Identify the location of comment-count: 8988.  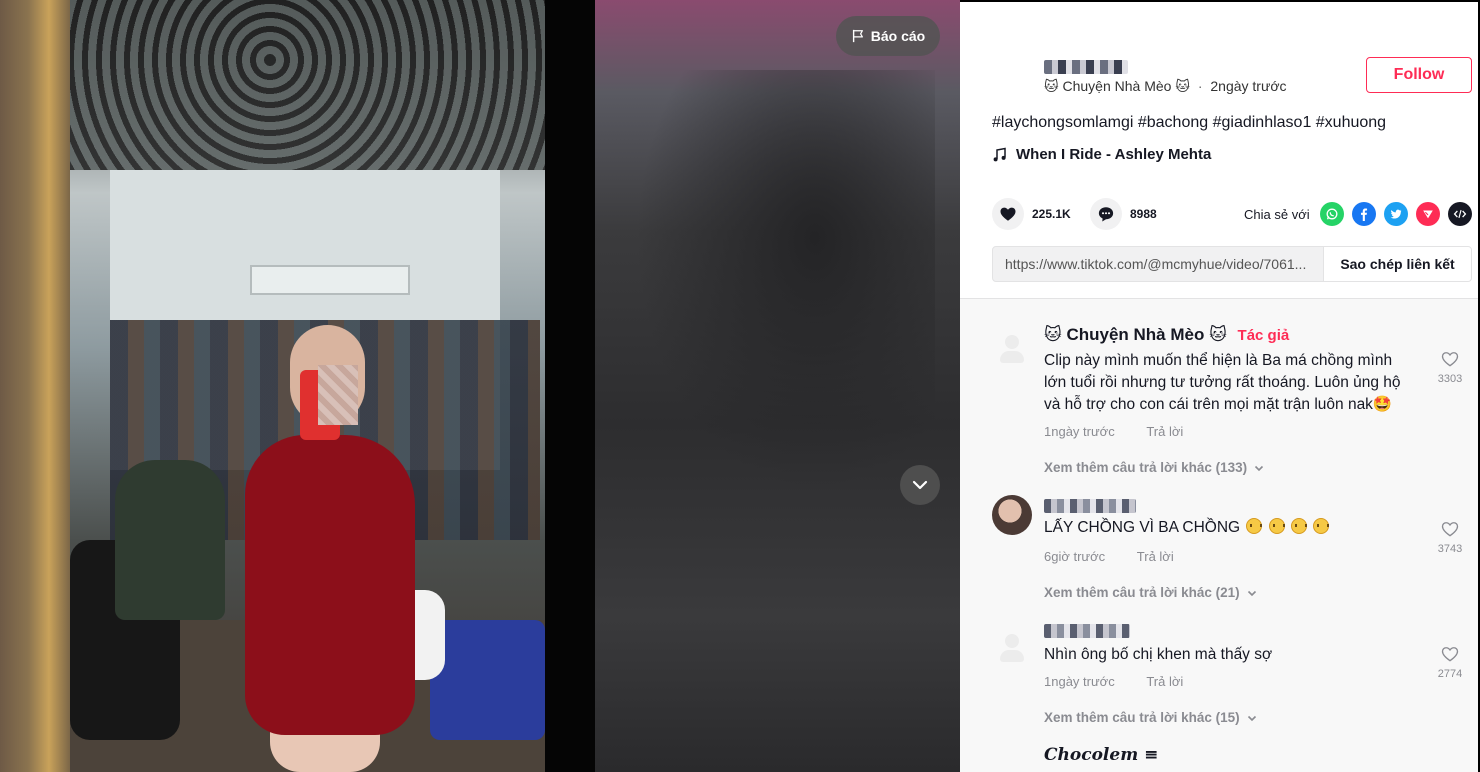
(1143, 214).